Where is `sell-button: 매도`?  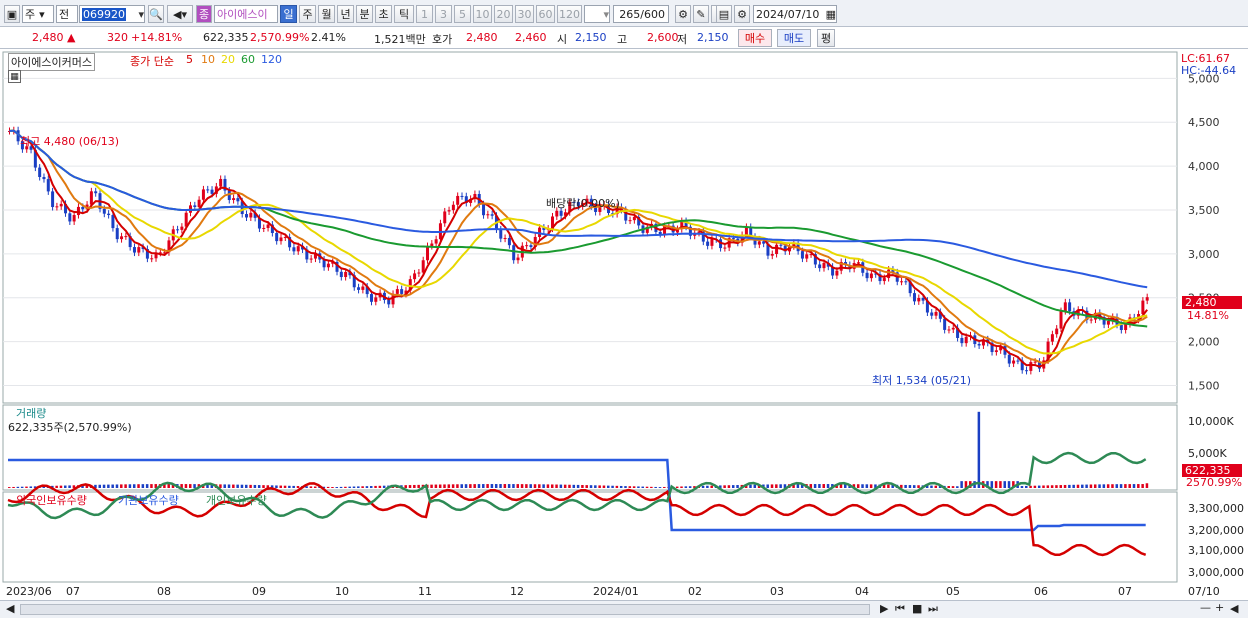
sell-button: 매도 is located at coordinates (794, 38).